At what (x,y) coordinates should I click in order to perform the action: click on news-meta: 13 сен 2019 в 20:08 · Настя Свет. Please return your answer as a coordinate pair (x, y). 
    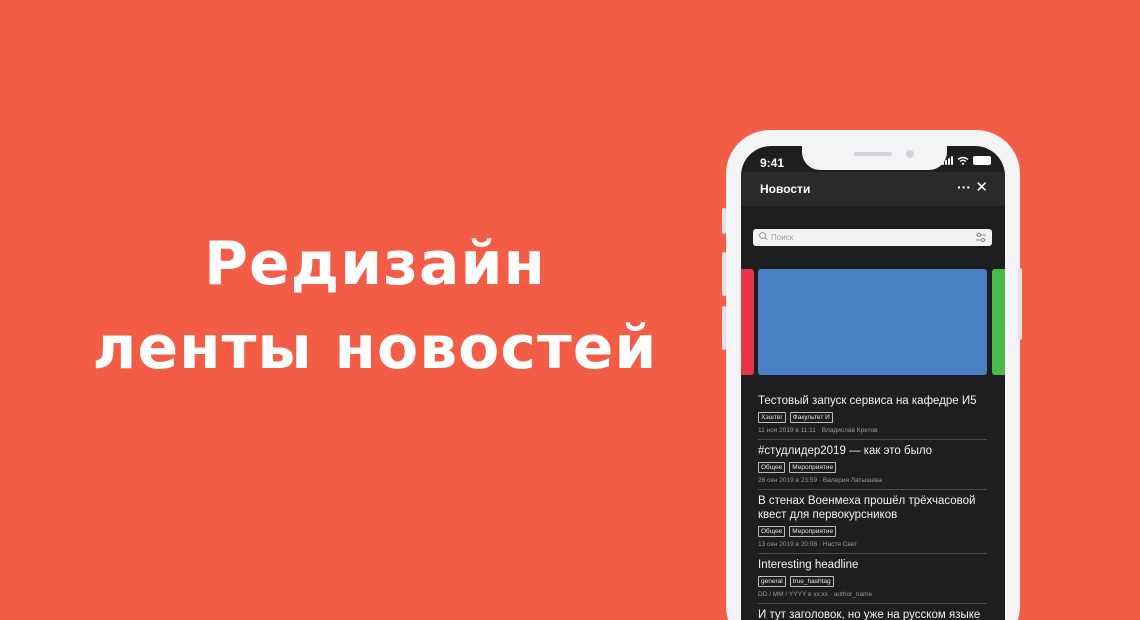
    Looking at the image, I should click on (808, 544).